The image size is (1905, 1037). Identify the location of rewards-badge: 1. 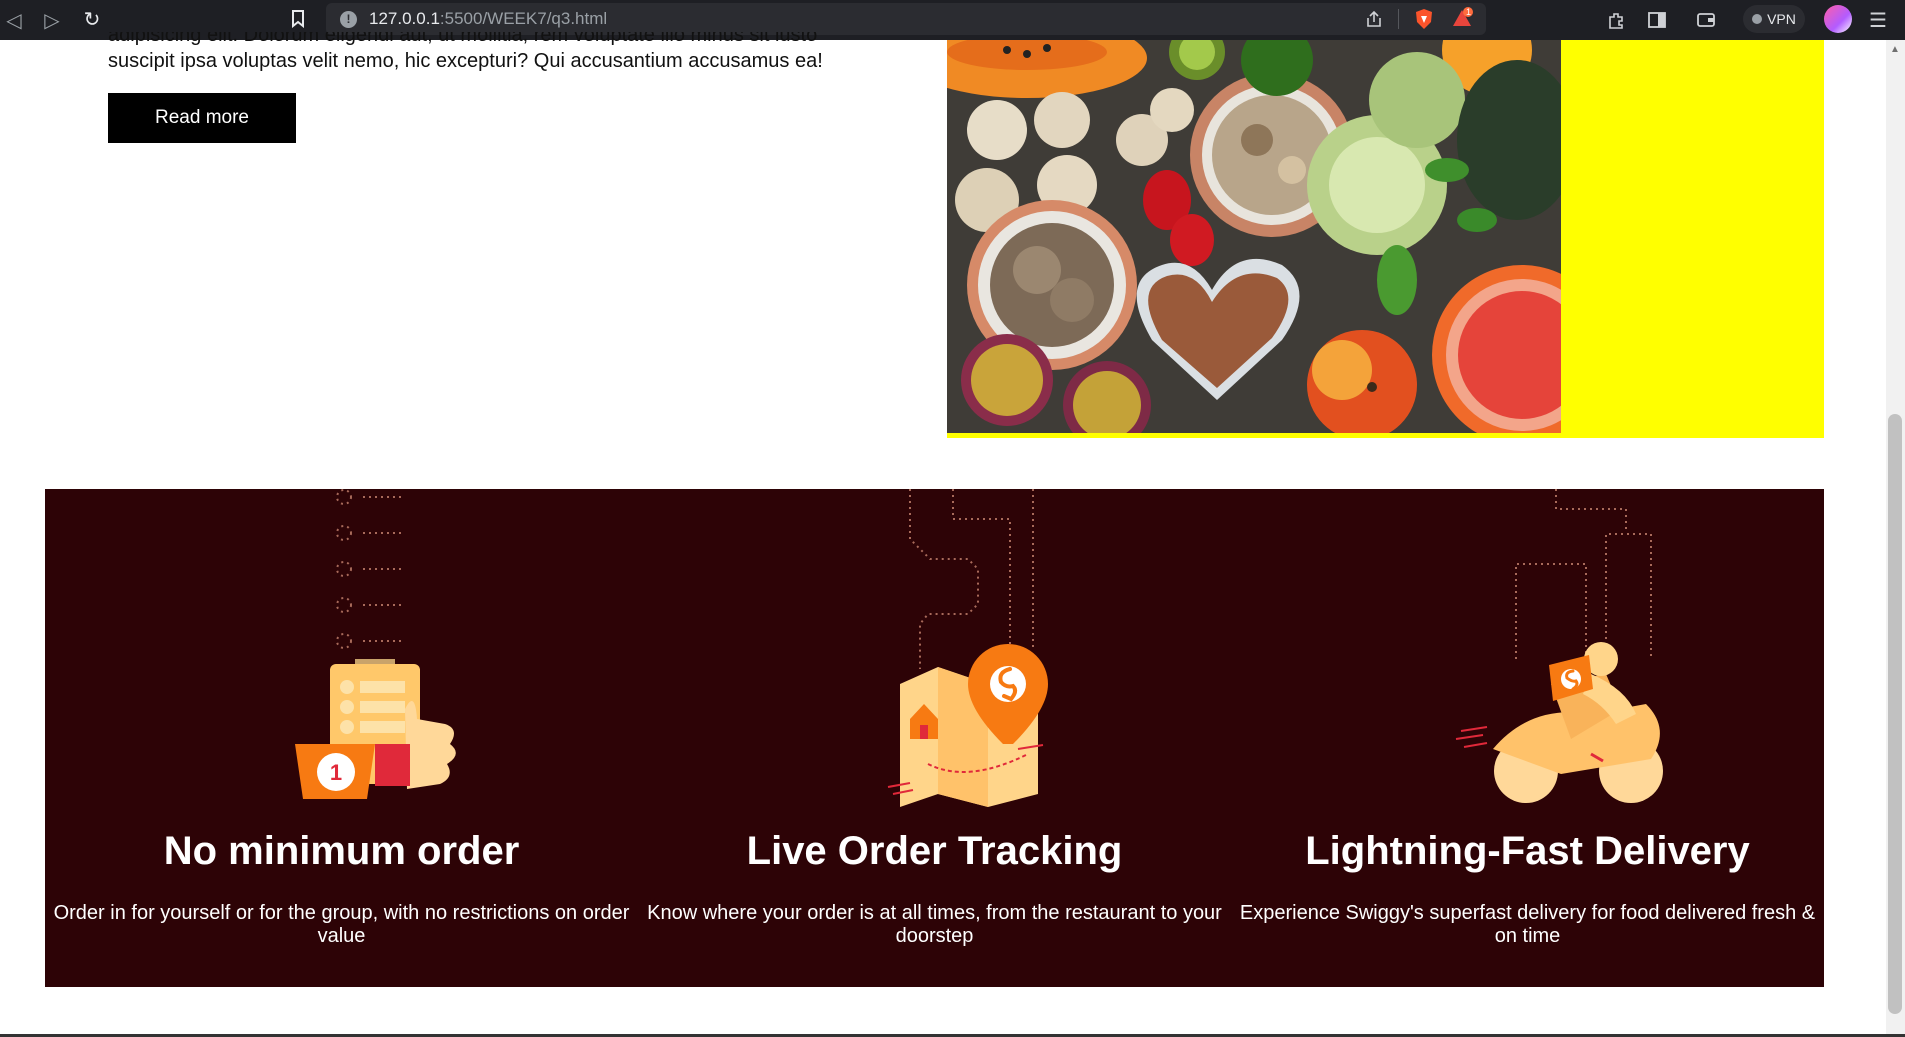
(1469, 12).